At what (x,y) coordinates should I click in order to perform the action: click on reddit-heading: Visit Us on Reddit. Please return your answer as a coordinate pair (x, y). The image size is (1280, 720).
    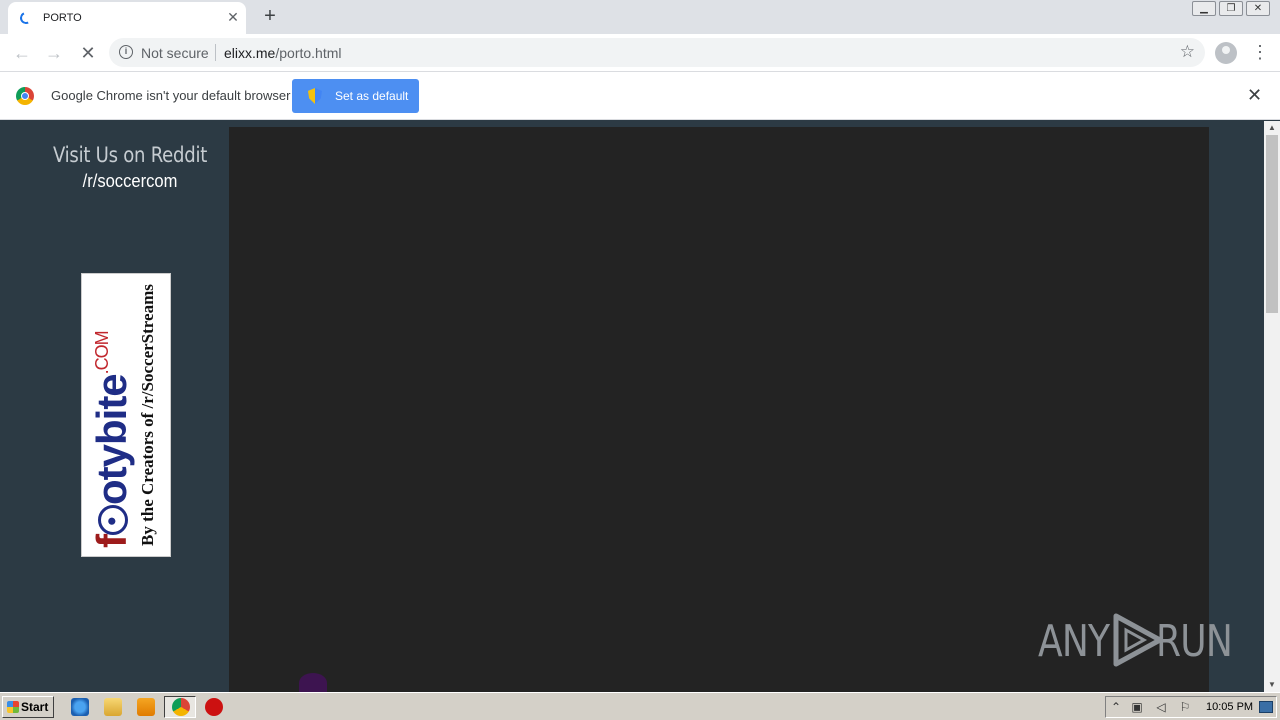
    Looking at the image, I should click on (130, 155).